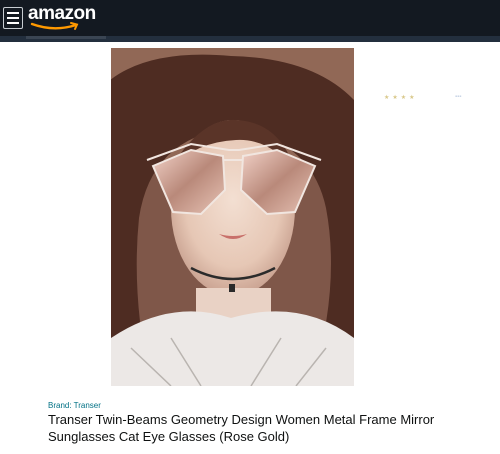  Describe the element at coordinates (62, 18) in the screenshot. I see `amazon-logo: amazon` at that location.